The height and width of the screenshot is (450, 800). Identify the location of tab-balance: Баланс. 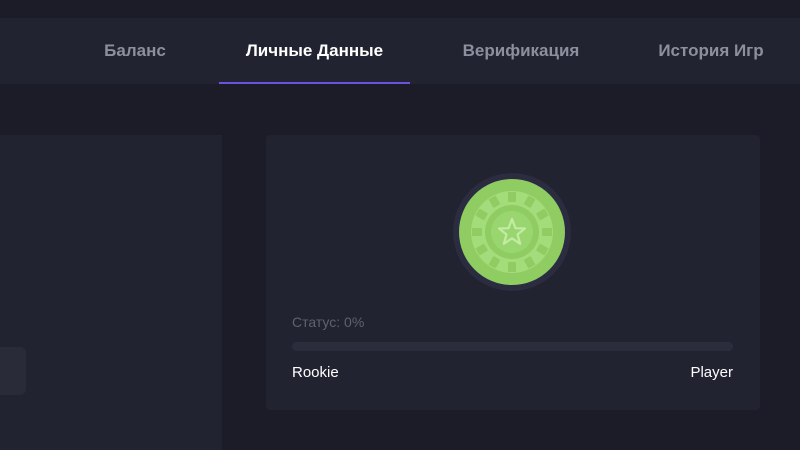
(135, 51).